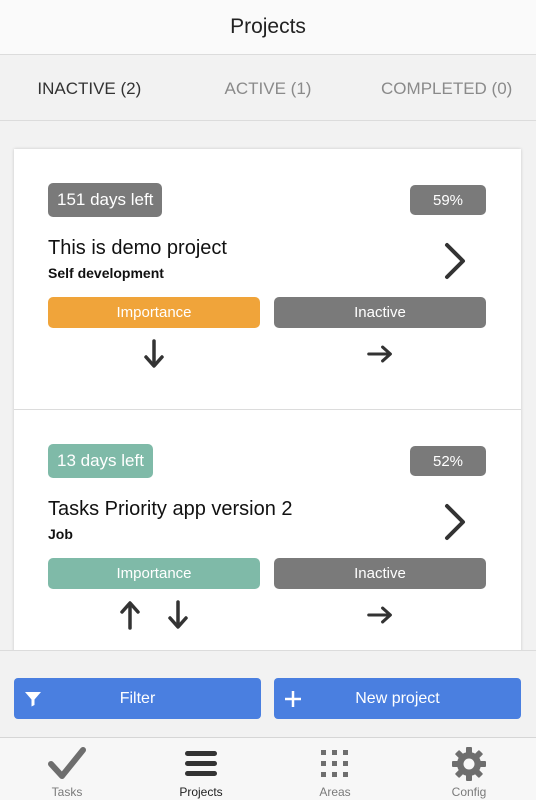 The width and height of the screenshot is (536, 800). I want to click on grid-icon, so click(334, 763).